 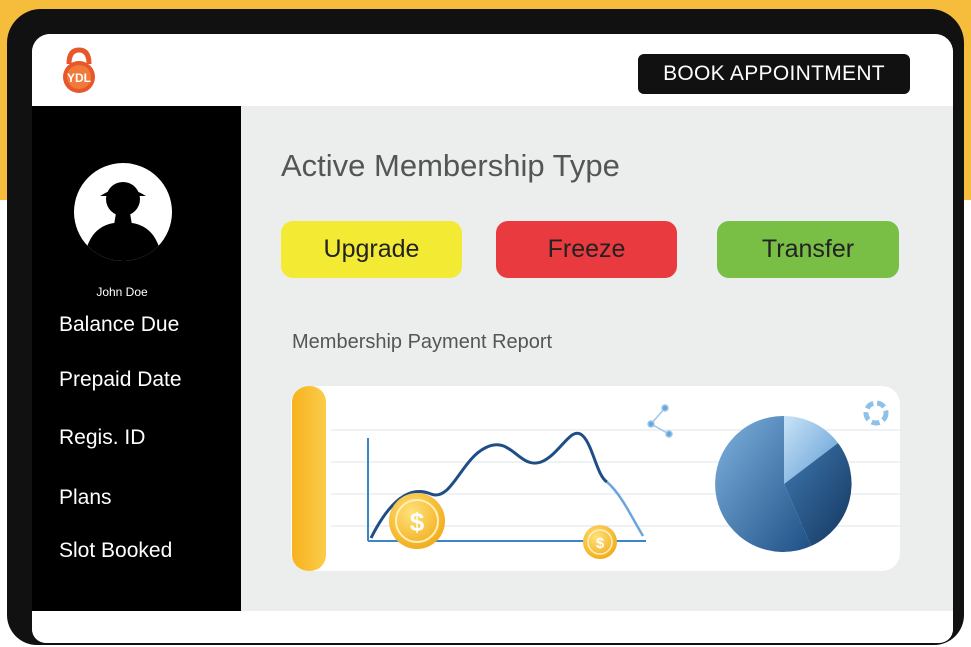 I want to click on freeze-button: Freeze, so click(x=586, y=249).